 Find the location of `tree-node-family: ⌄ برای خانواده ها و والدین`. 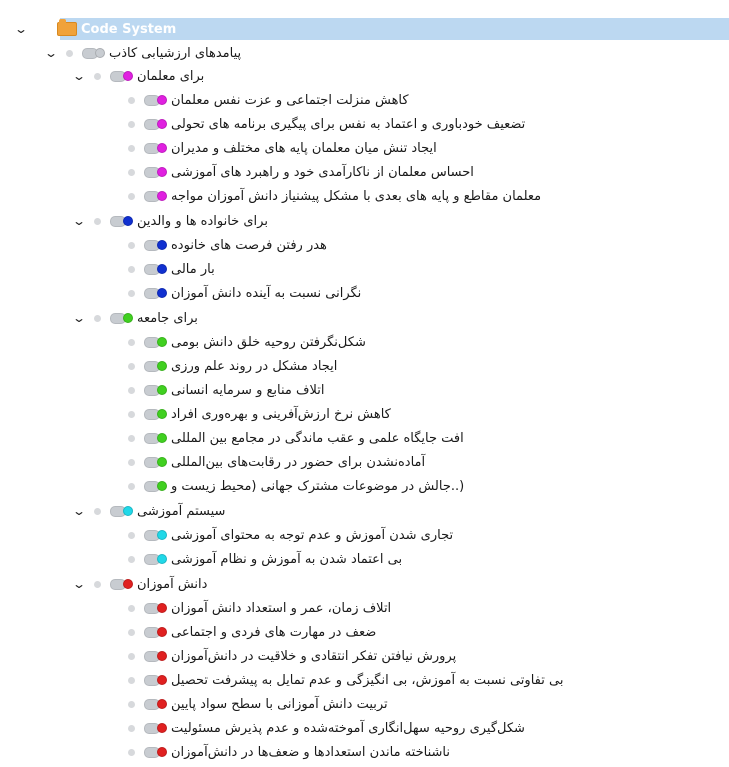

tree-node-family: ⌄ برای خانواده ها و والدین is located at coordinates (170, 221).